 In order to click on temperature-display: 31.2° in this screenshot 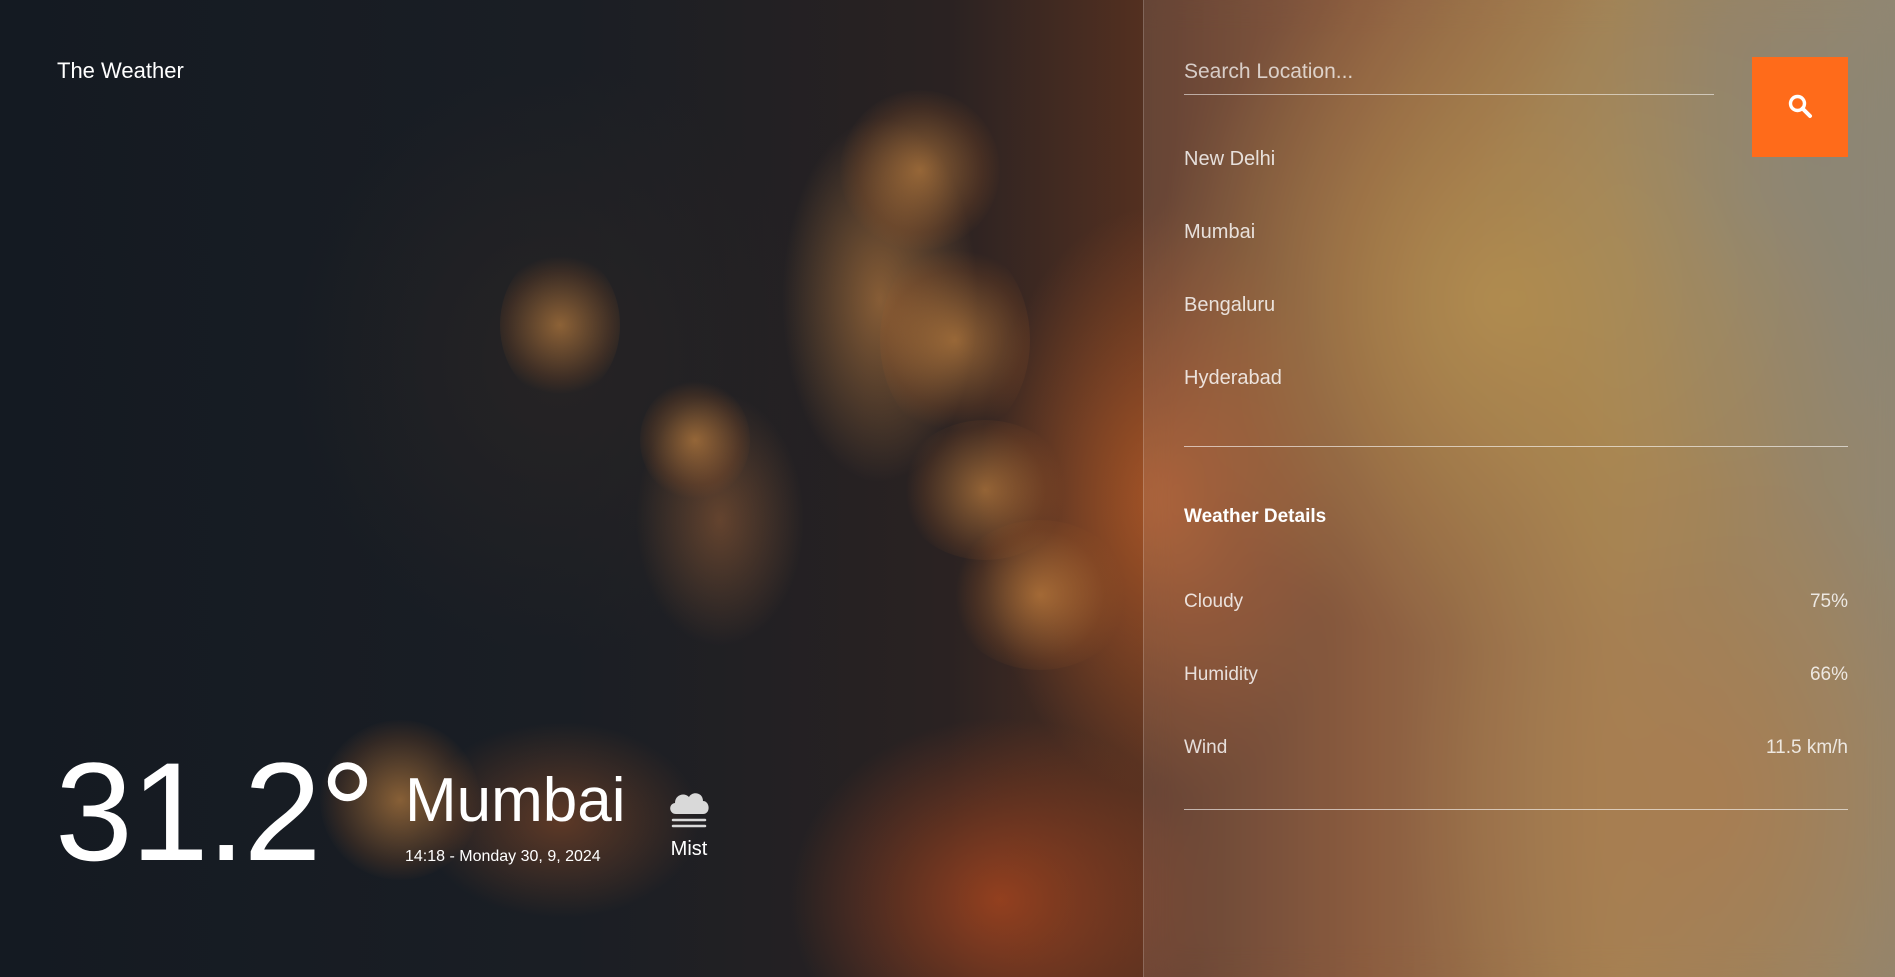, I will do `click(215, 811)`.